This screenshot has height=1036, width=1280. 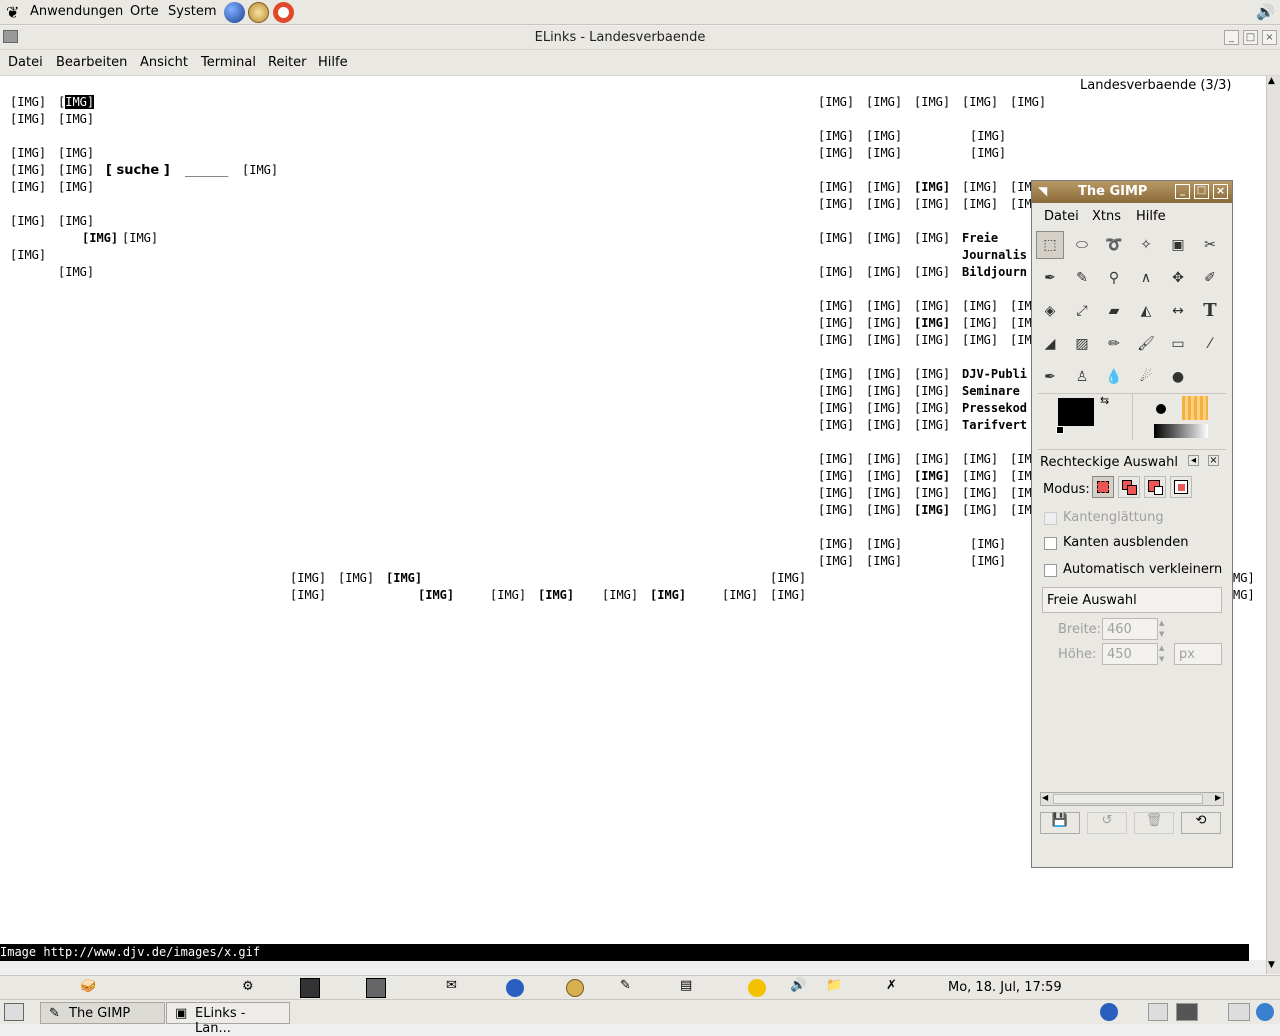 What do you see at coordinates (228, 62) in the screenshot?
I see `menu-terminal: Terminal` at bounding box center [228, 62].